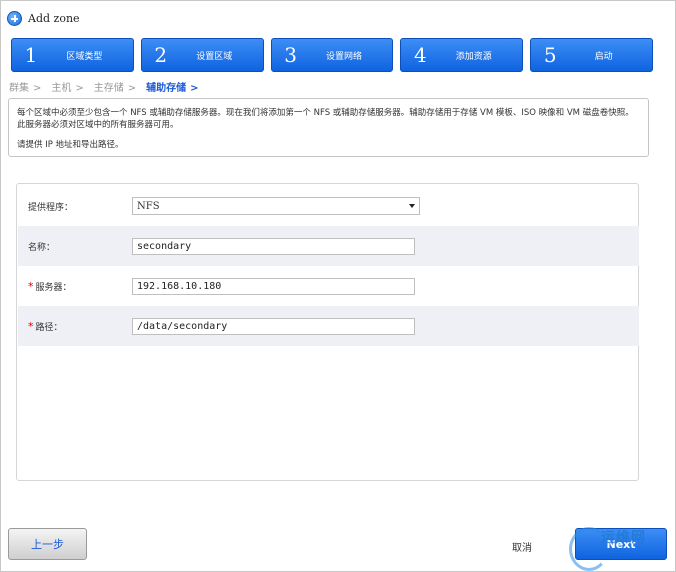 The height and width of the screenshot is (572, 676). Describe the element at coordinates (214, 56) in the screenshot. I see `step-label: 设置区域` at that location.